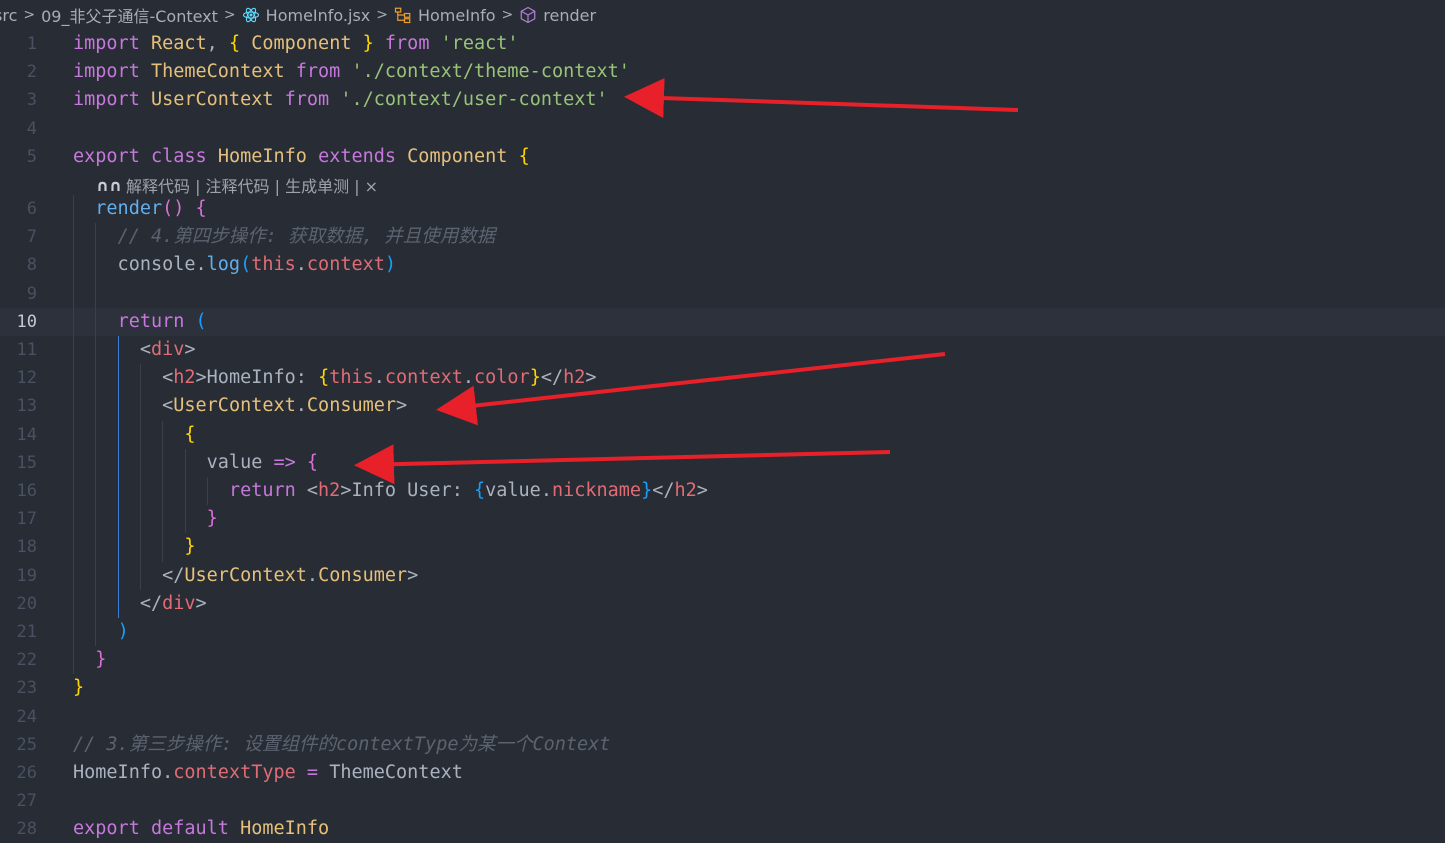  Describe the element at coordinates (479, 43) in the screenshot. I see `code-token: 'react'` at that location.